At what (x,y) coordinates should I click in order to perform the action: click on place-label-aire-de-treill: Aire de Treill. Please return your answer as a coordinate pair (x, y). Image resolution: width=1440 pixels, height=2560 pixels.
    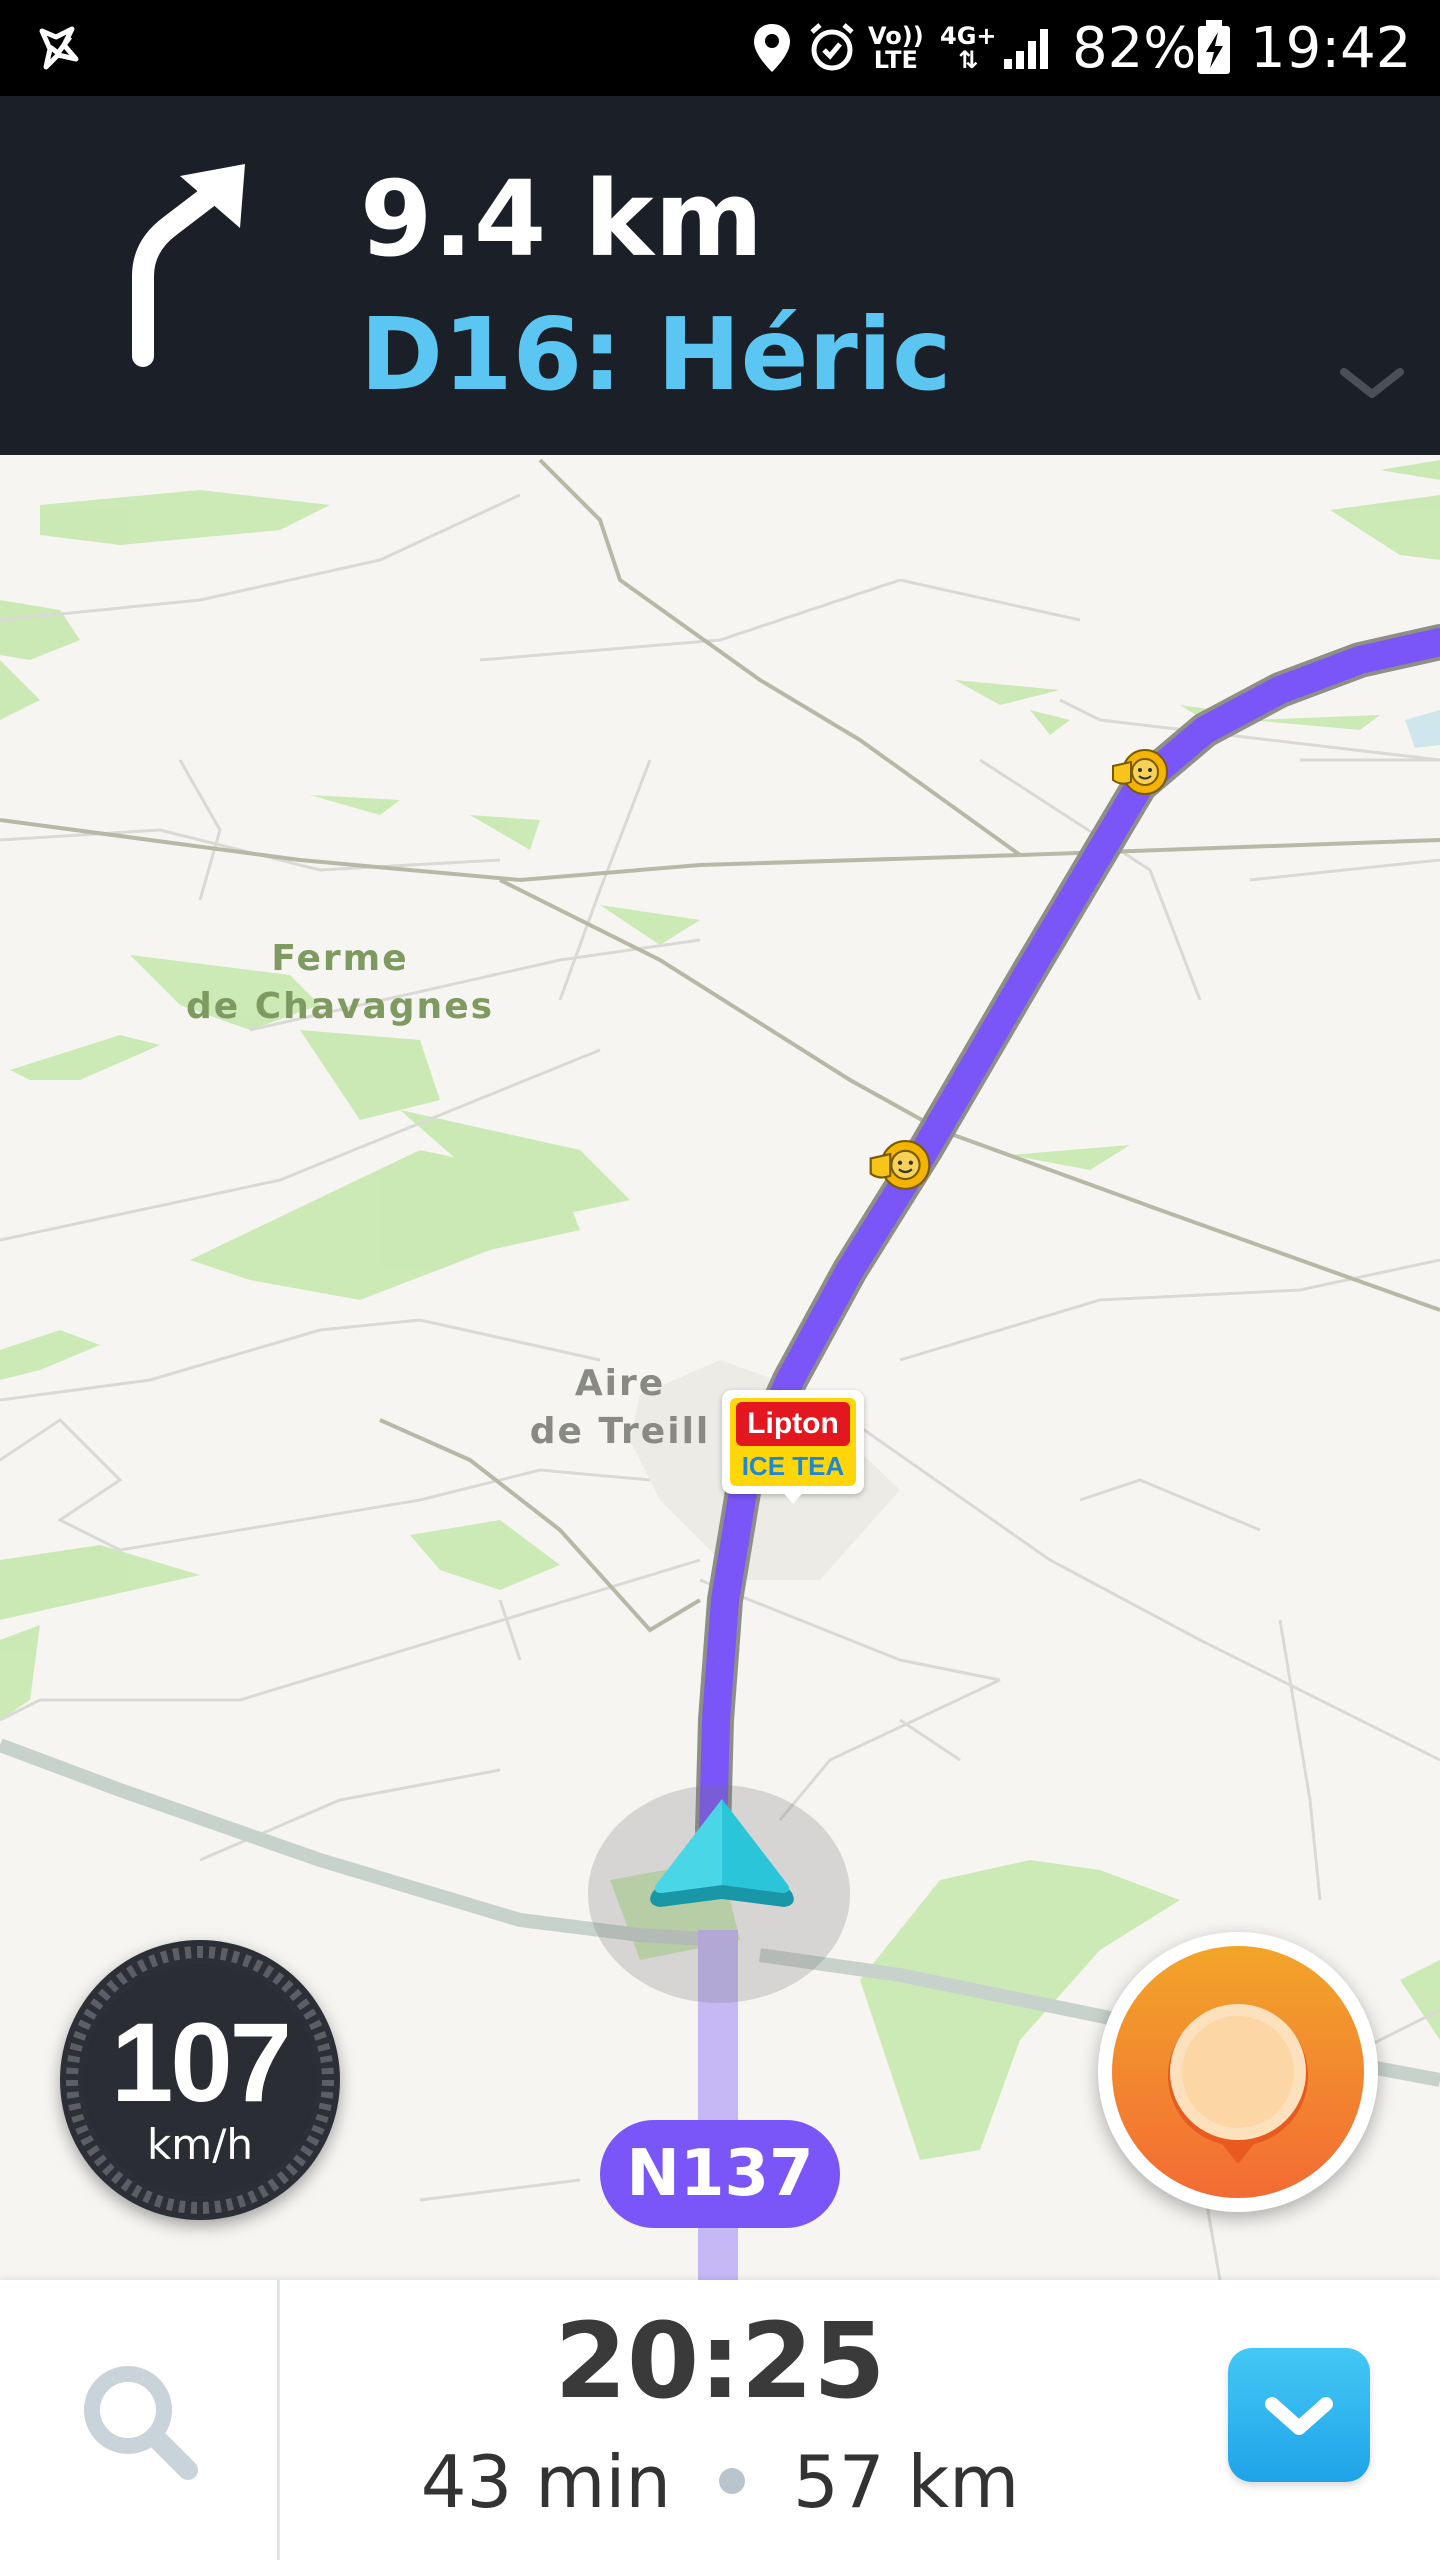
    Looking at the image, I should click on (620, 1408).